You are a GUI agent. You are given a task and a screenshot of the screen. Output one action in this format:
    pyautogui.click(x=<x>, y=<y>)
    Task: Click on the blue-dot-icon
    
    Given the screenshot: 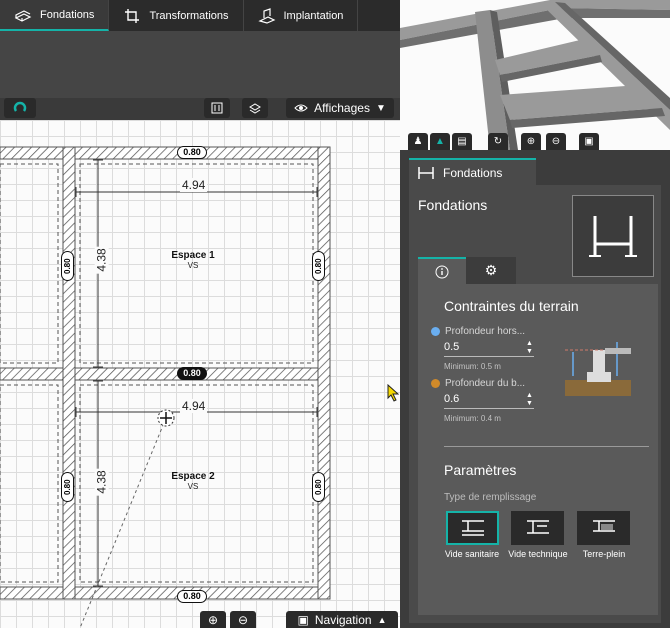 What is the action you would take?
    pyautogui.click(x=435, y=331)
    